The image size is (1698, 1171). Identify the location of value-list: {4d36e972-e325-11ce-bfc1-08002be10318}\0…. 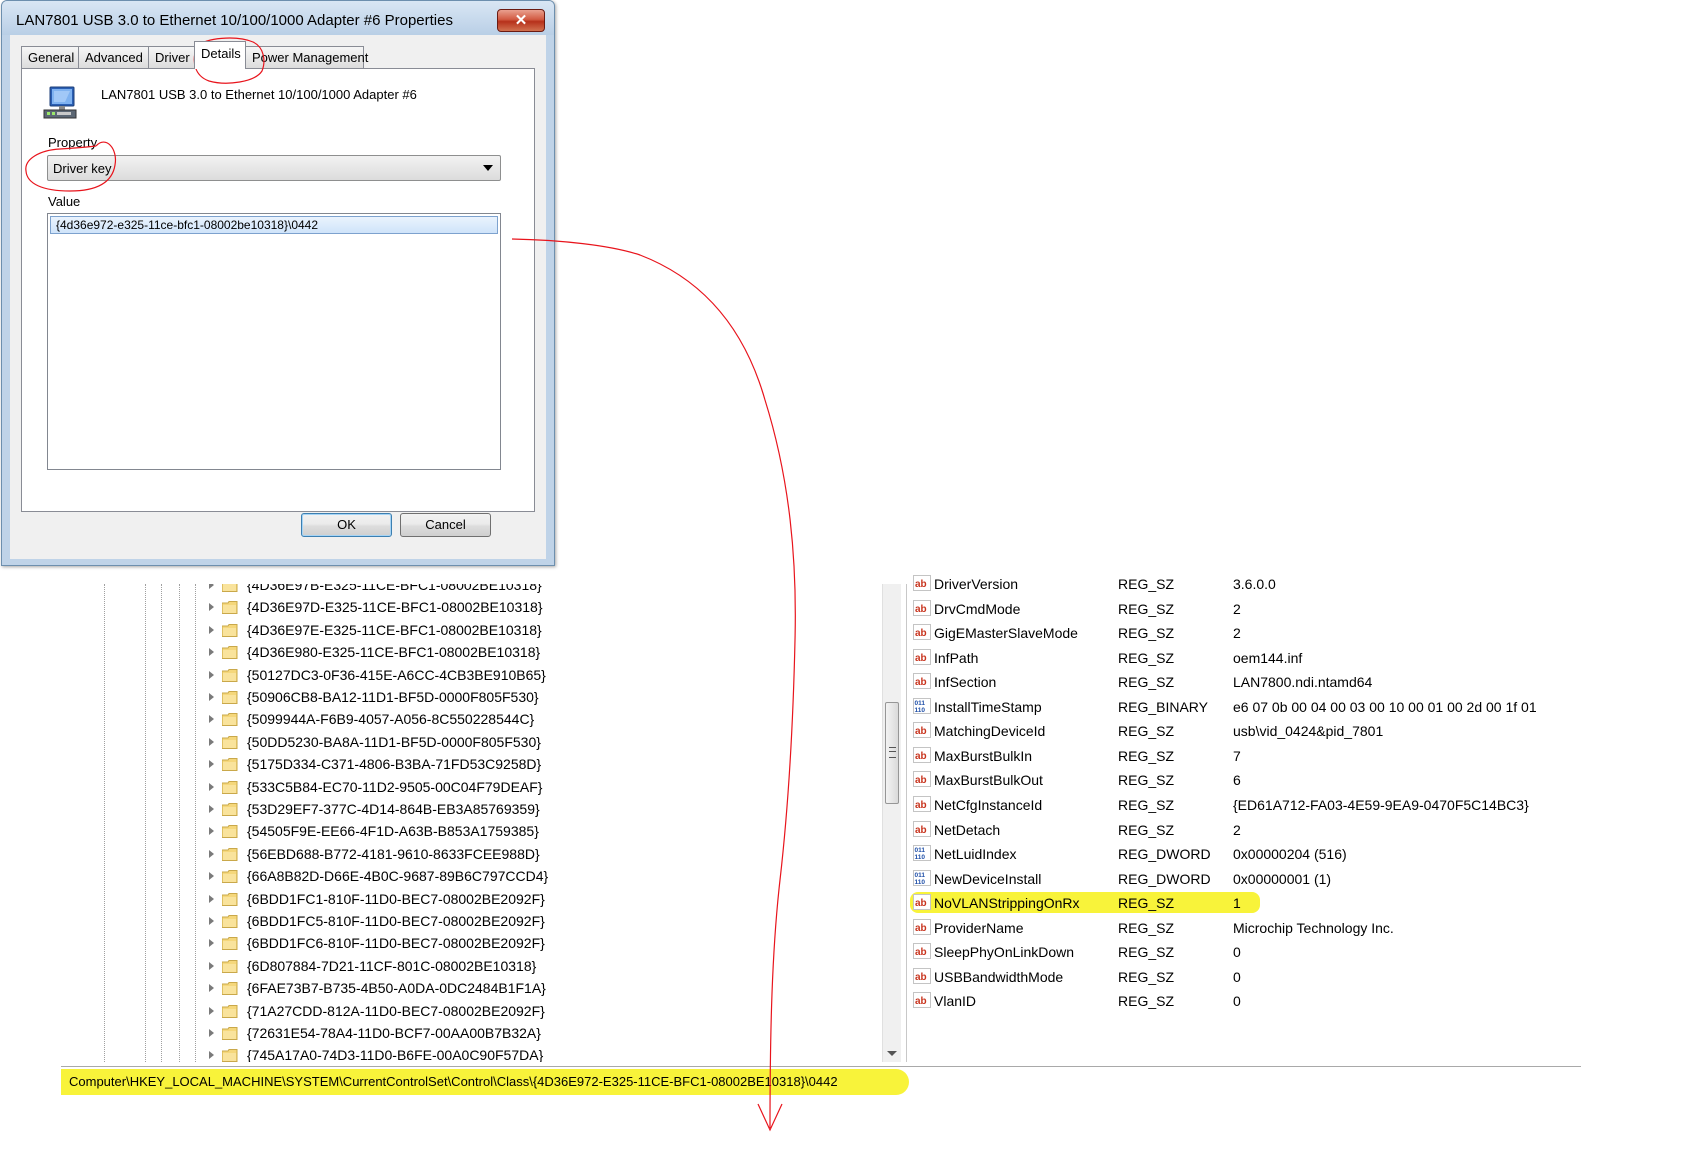
(274, 341).